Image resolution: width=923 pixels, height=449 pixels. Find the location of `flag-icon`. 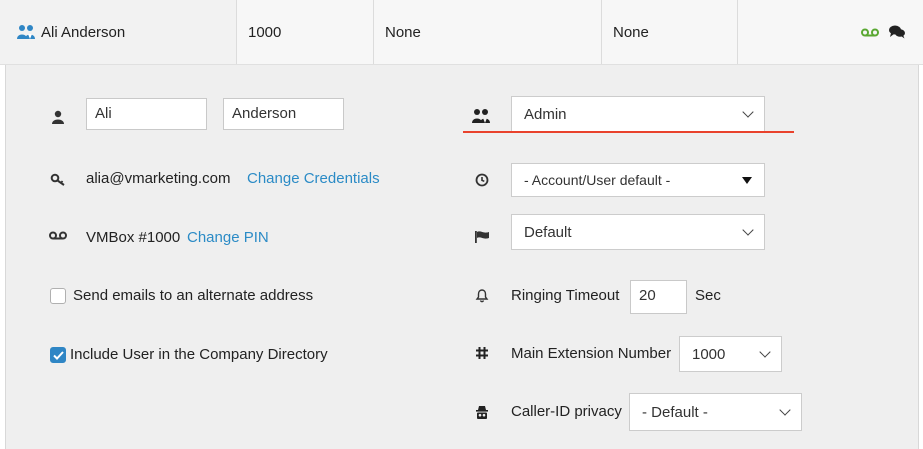

flag-icon is located at coordinates (482, 237).